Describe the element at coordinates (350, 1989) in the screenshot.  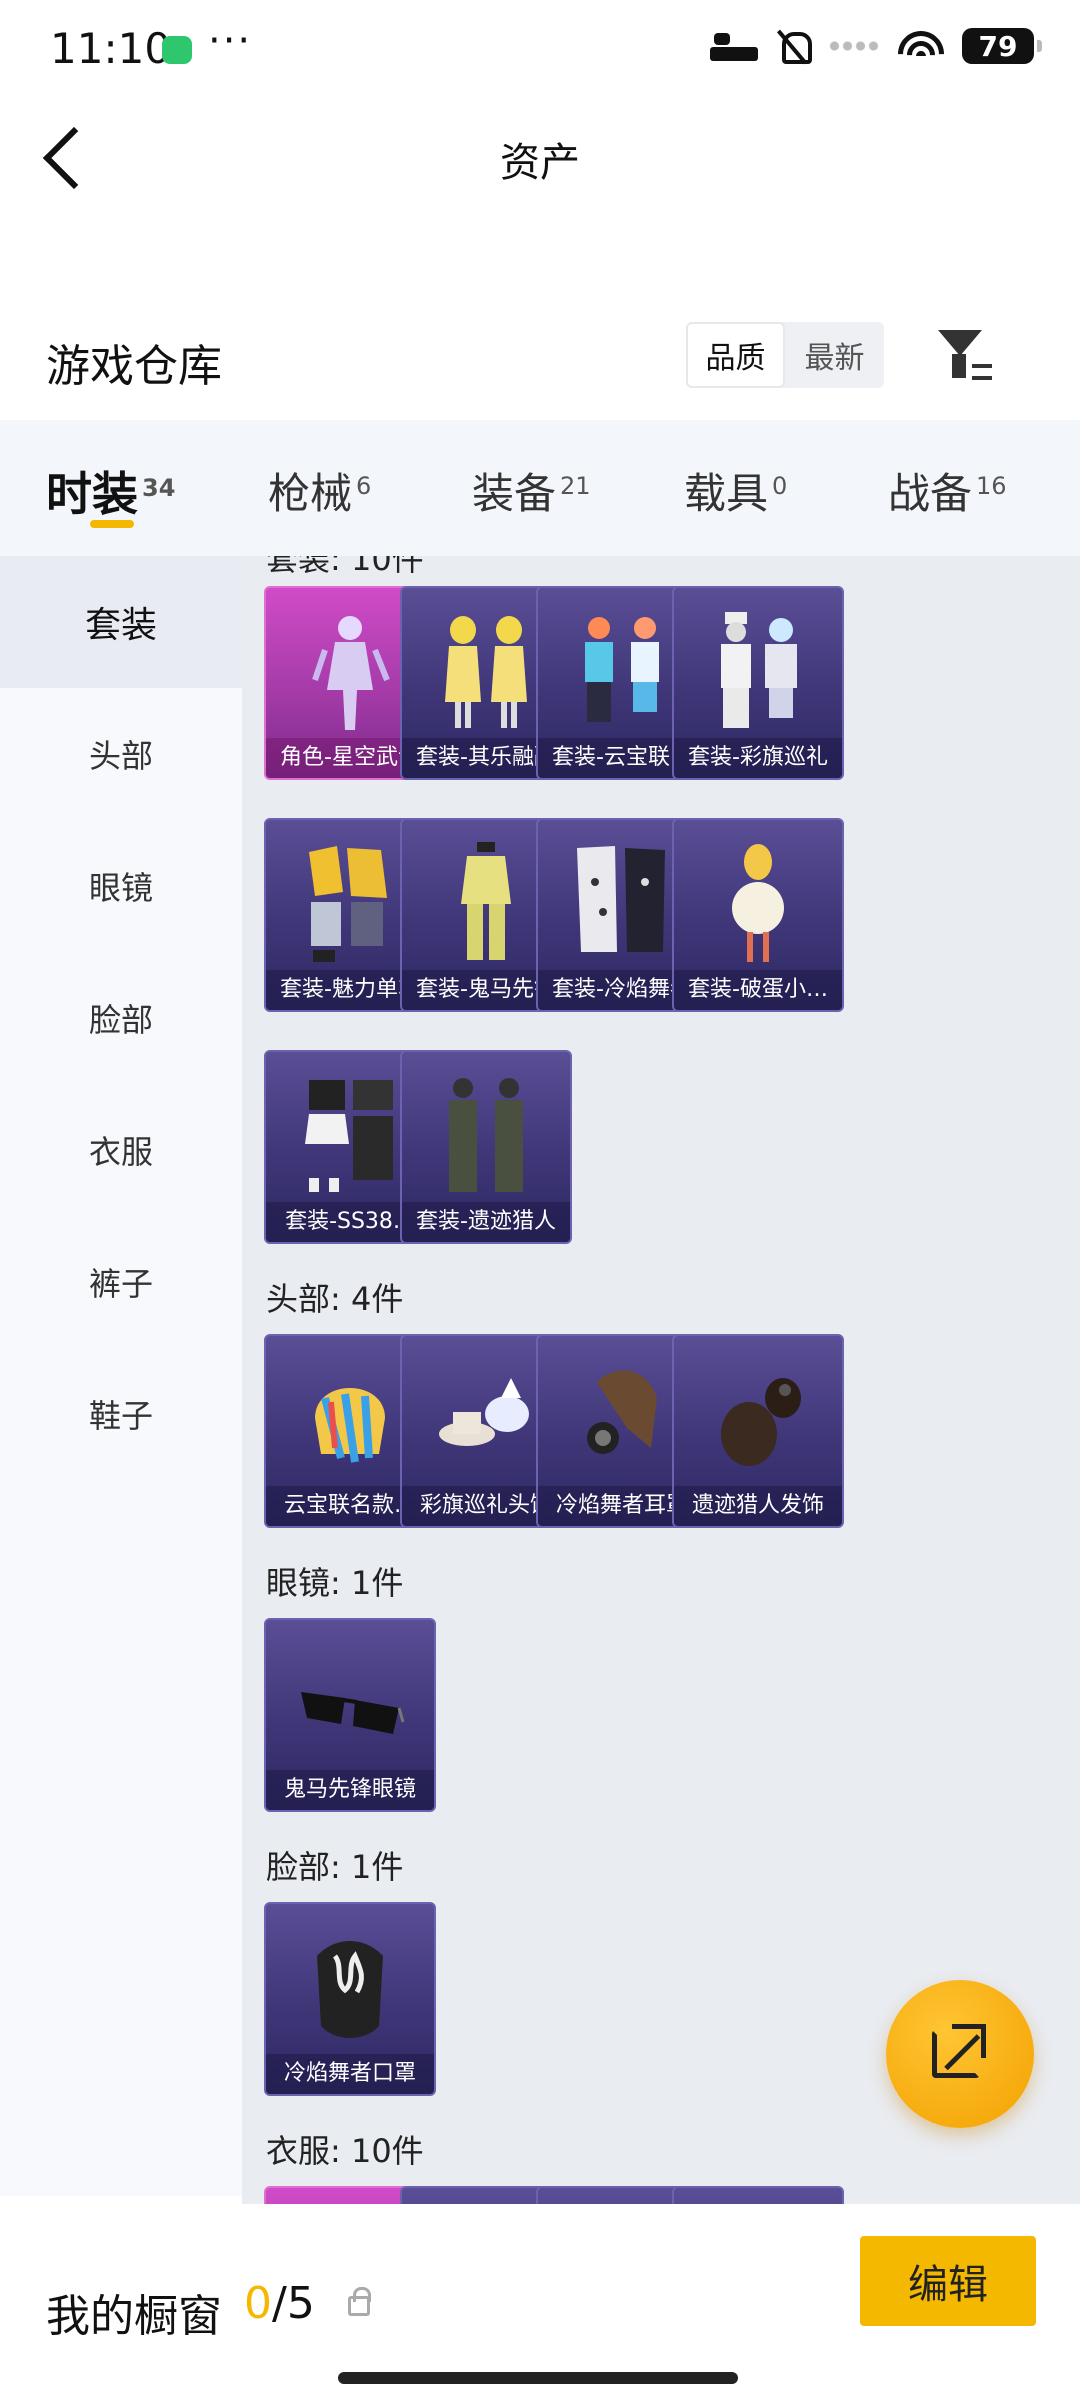
I see `mask-image` at that location.